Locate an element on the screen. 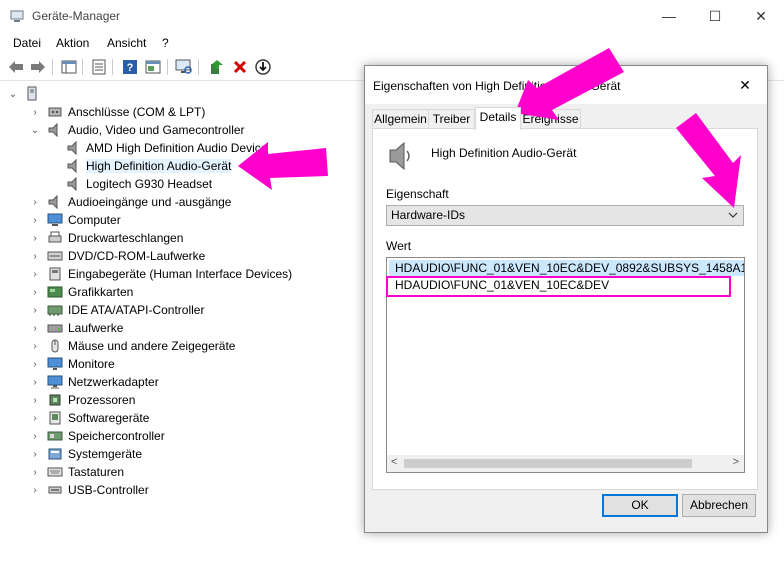 This screenshot has width=784, height=576. tree-category-label: Tastaturen is located at coordinates (96, 472).